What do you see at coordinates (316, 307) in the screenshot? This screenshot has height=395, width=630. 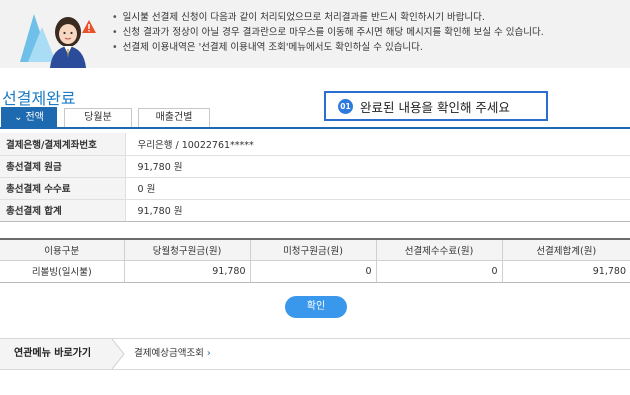 I see `confirm-button: 확인` at bounding box center [316, 307].